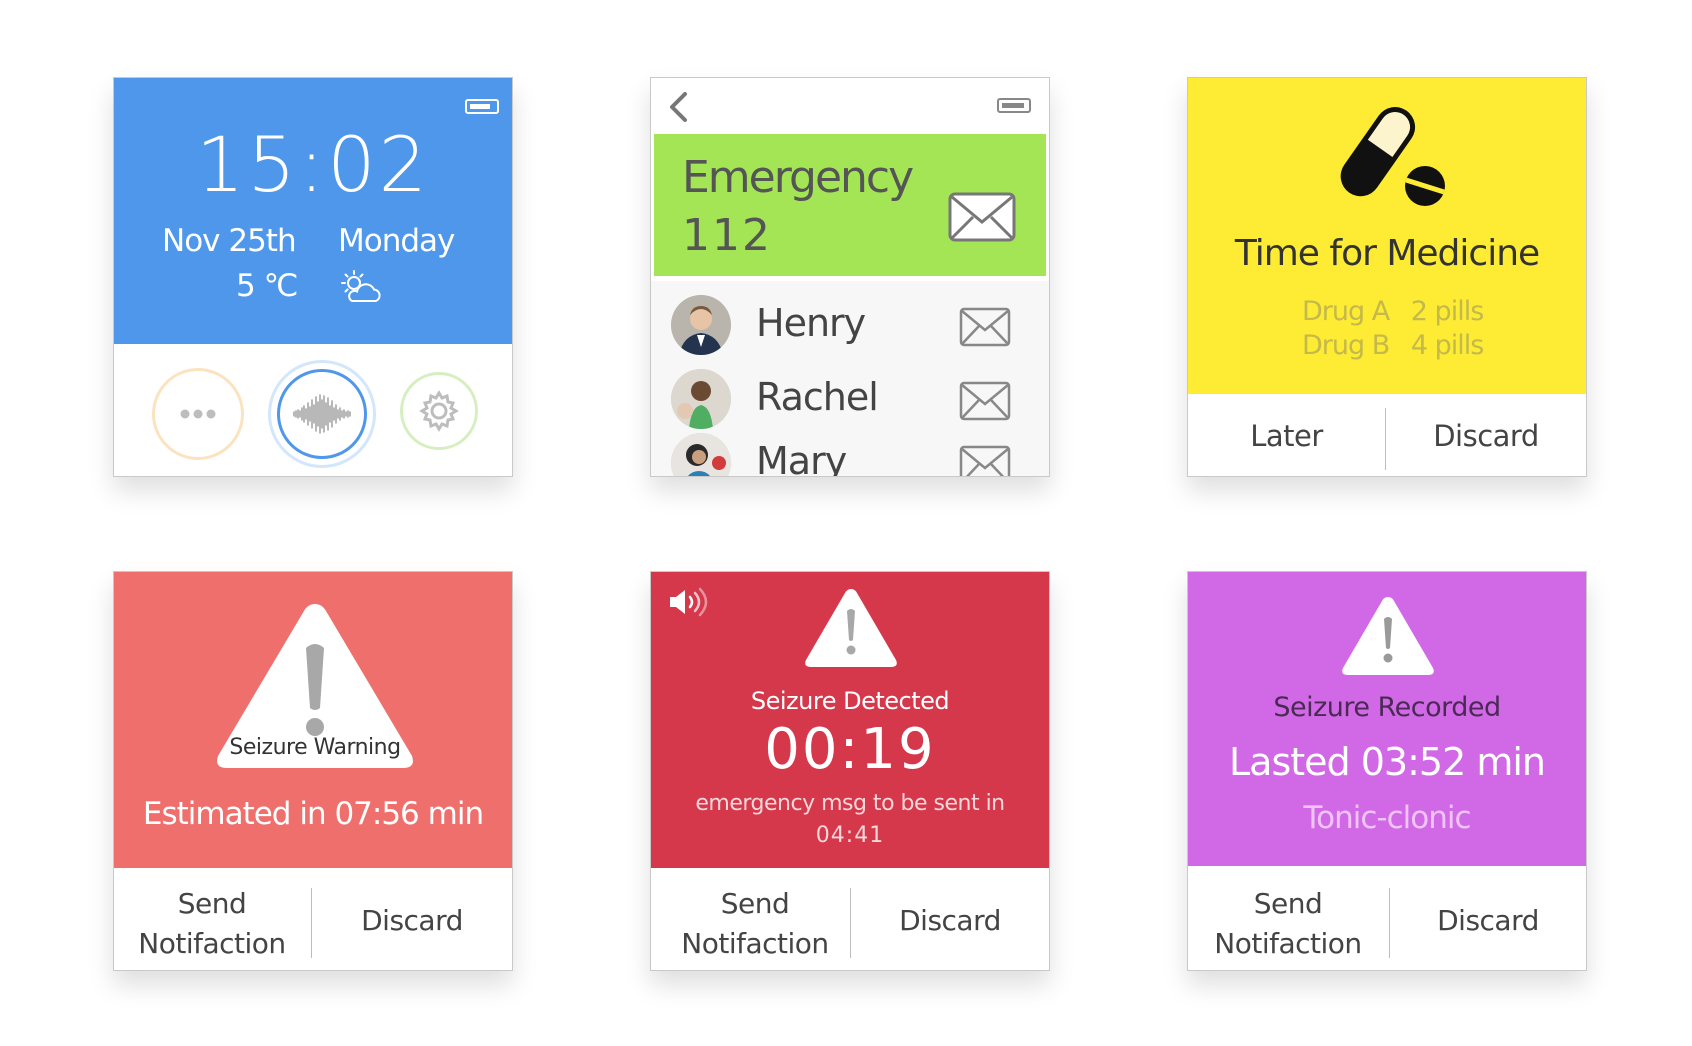  Describe the element at coordinates (678, 107) in the screenshot. I see `back-icon` at that location.